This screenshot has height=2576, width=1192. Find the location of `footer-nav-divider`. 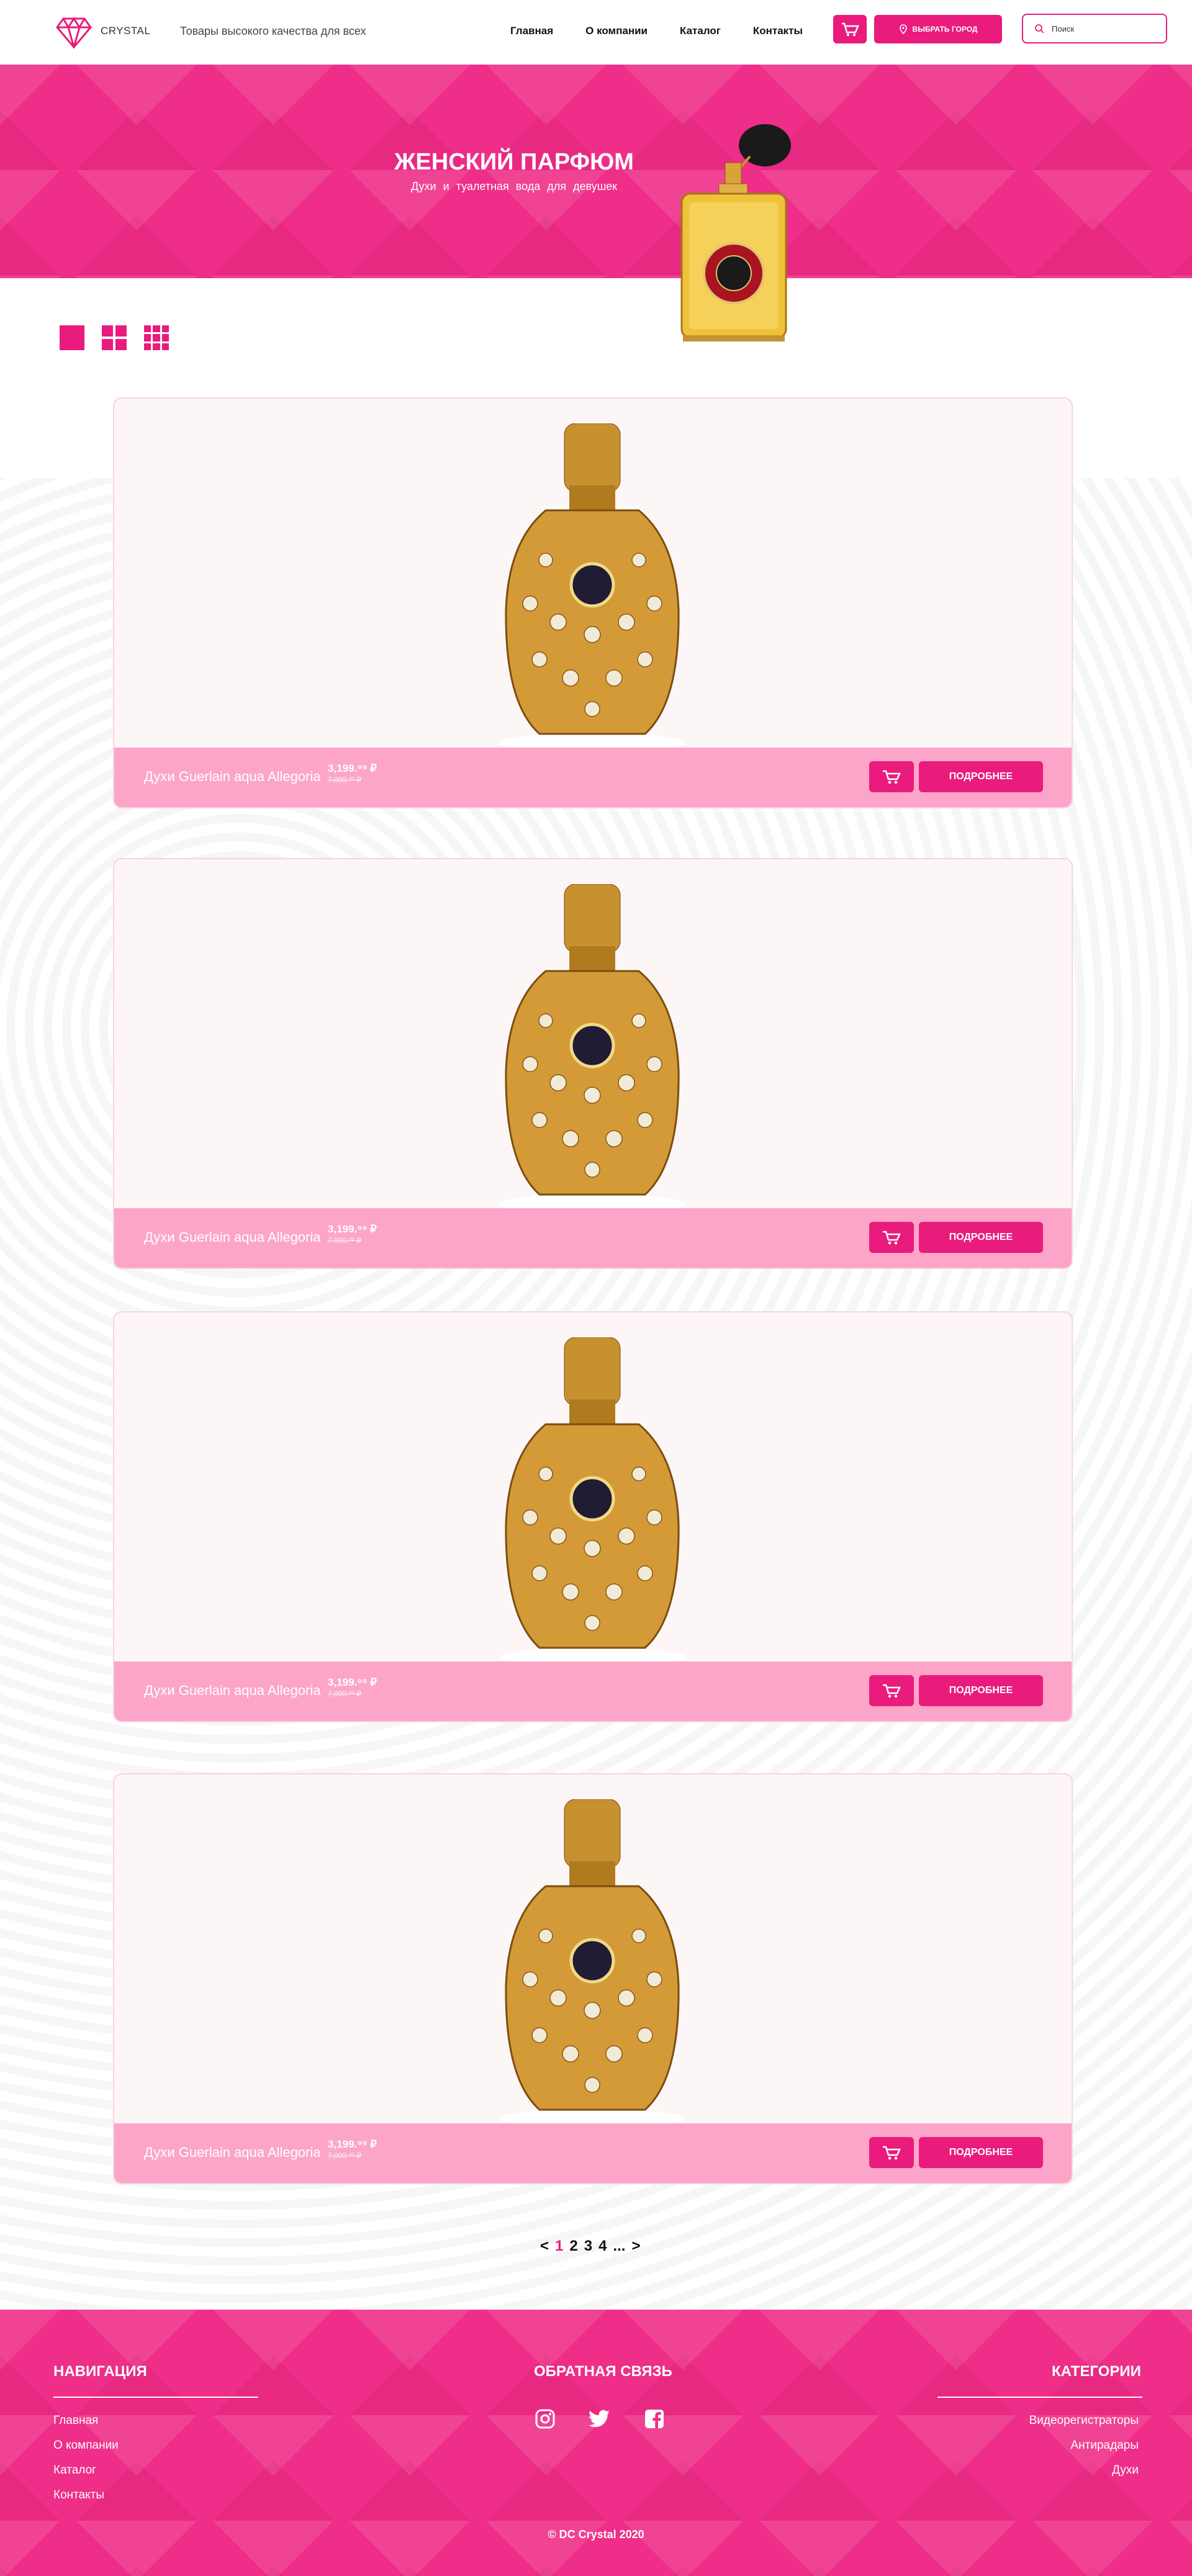

footer-nav-divider is located at coordinates (155, 2397).